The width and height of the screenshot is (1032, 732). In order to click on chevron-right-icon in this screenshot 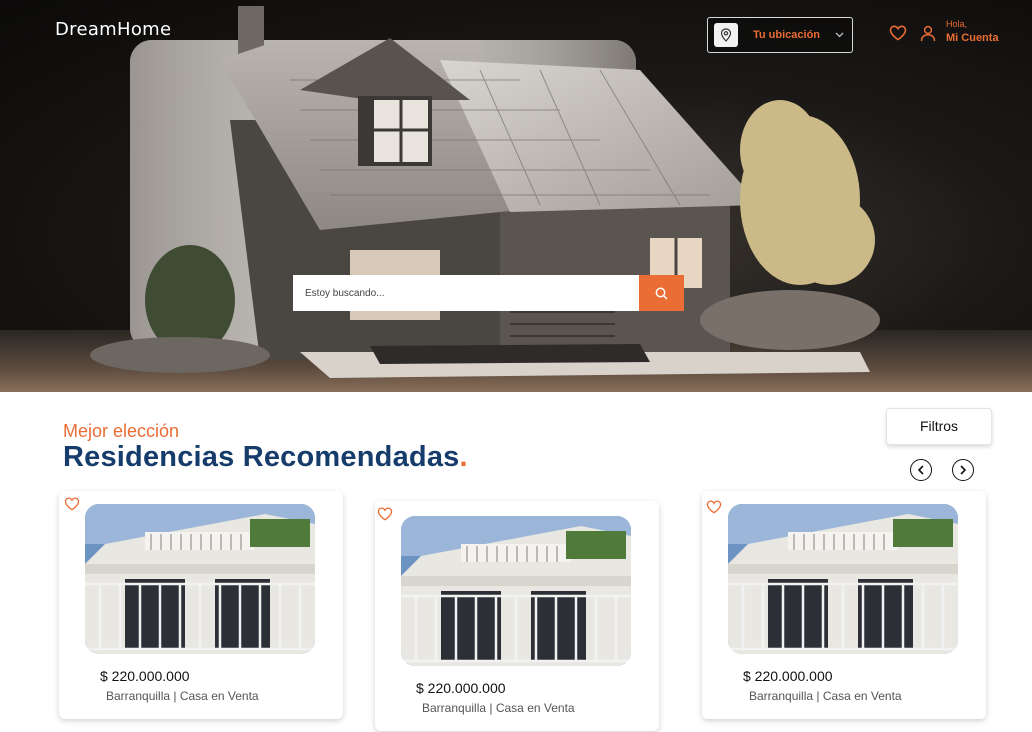, I will do `click(963, 470)`.